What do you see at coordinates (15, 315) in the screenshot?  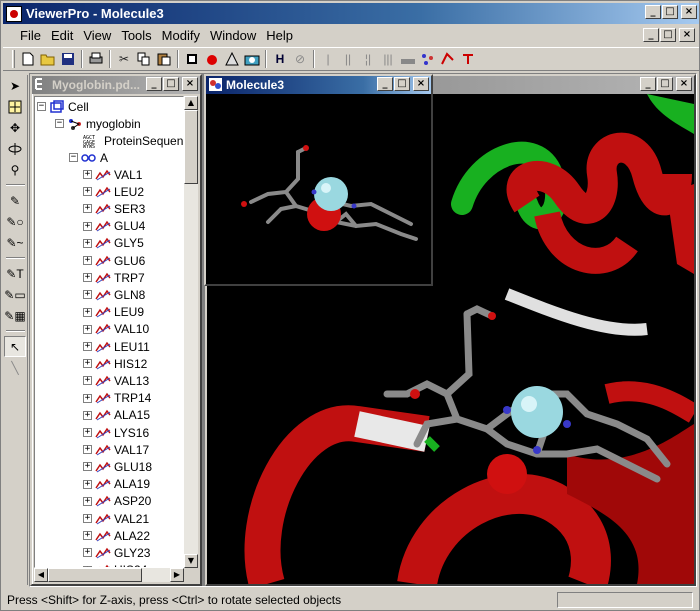 I see `draw-table-icon: ✎▦` at bounding box center [15, 315].